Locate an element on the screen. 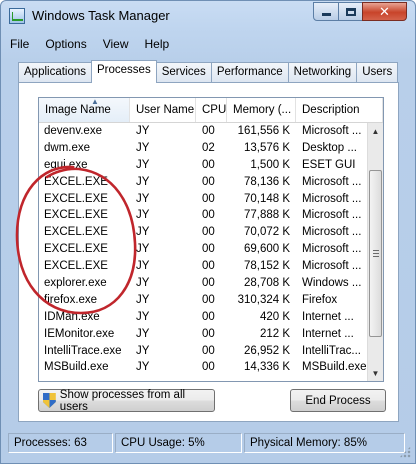 Image resolution: width=416 pixels, height=464 pixels. table-row: egui.exe JY 00 1,500 K ESET GUI is located at coordinates (211, 165).